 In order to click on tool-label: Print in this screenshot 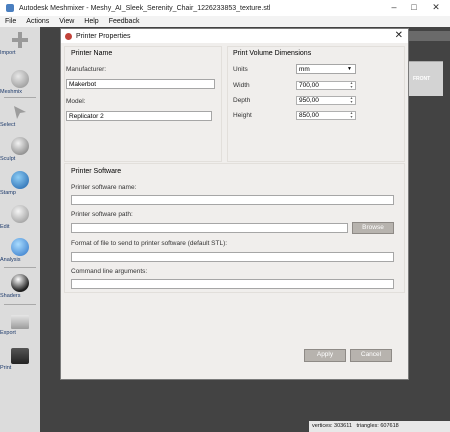, I will do `click(6, 368)`.